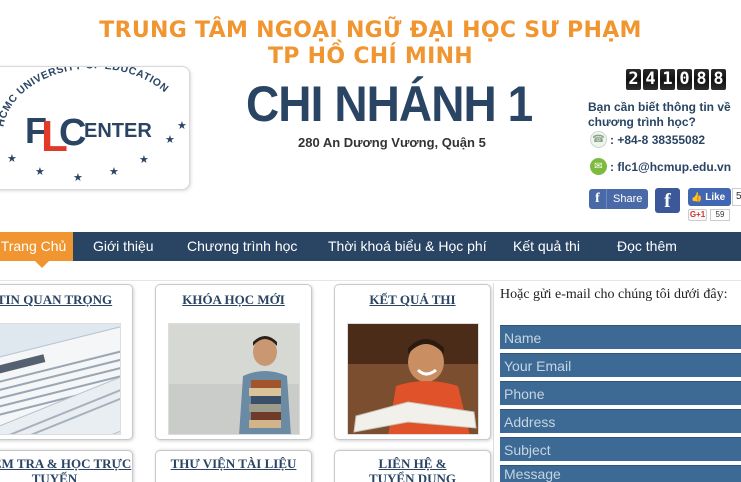 This screenshot has height=482, width=741. I want to click on nav-item-programs: Chương trình học, so click(242, 246).